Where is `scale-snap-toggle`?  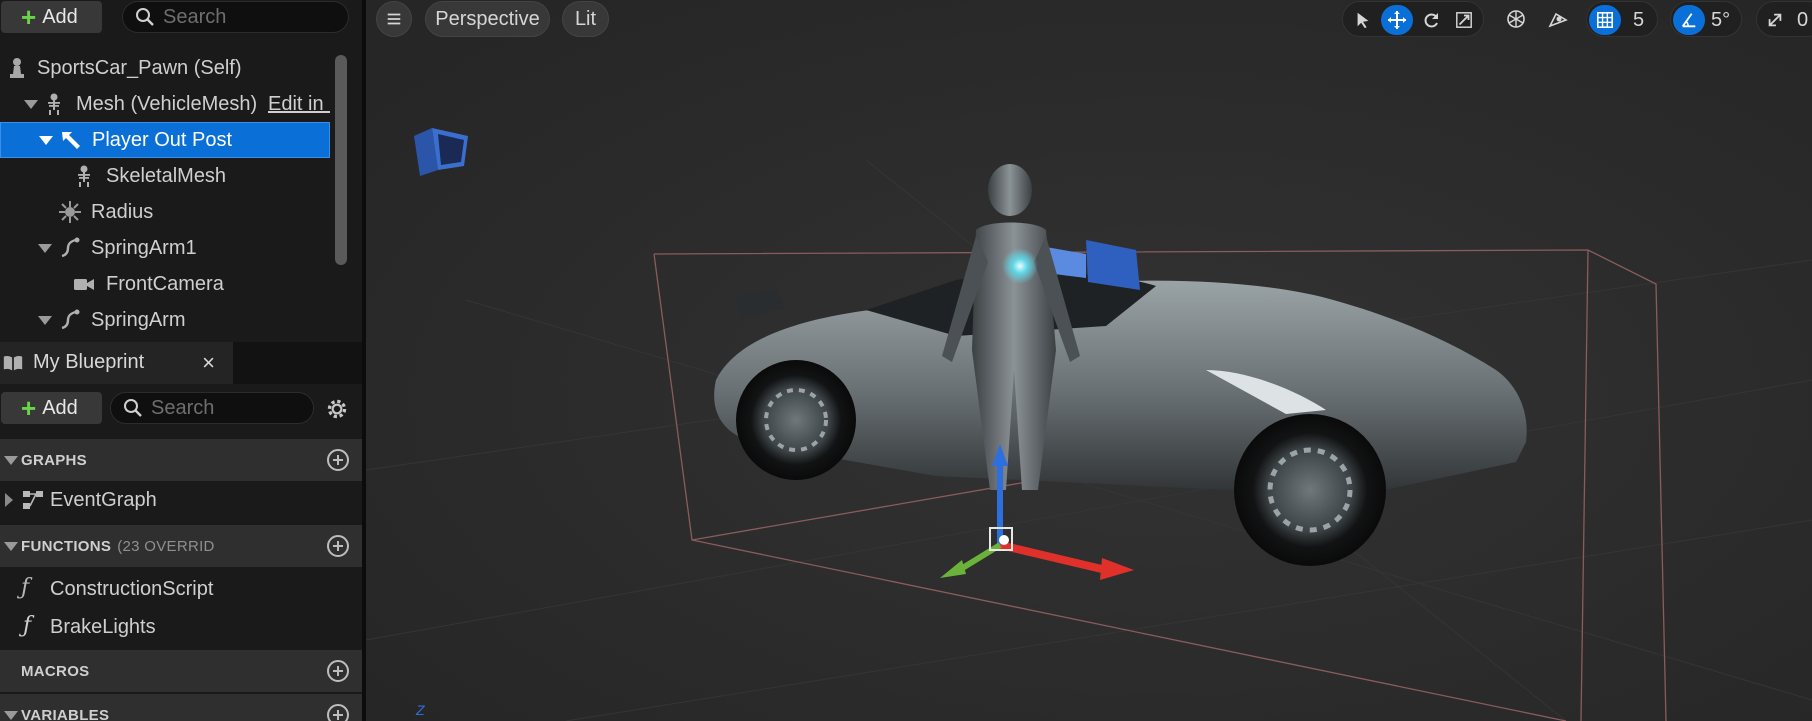 scale-snap-toggle is located at coordinates (1775, 20).